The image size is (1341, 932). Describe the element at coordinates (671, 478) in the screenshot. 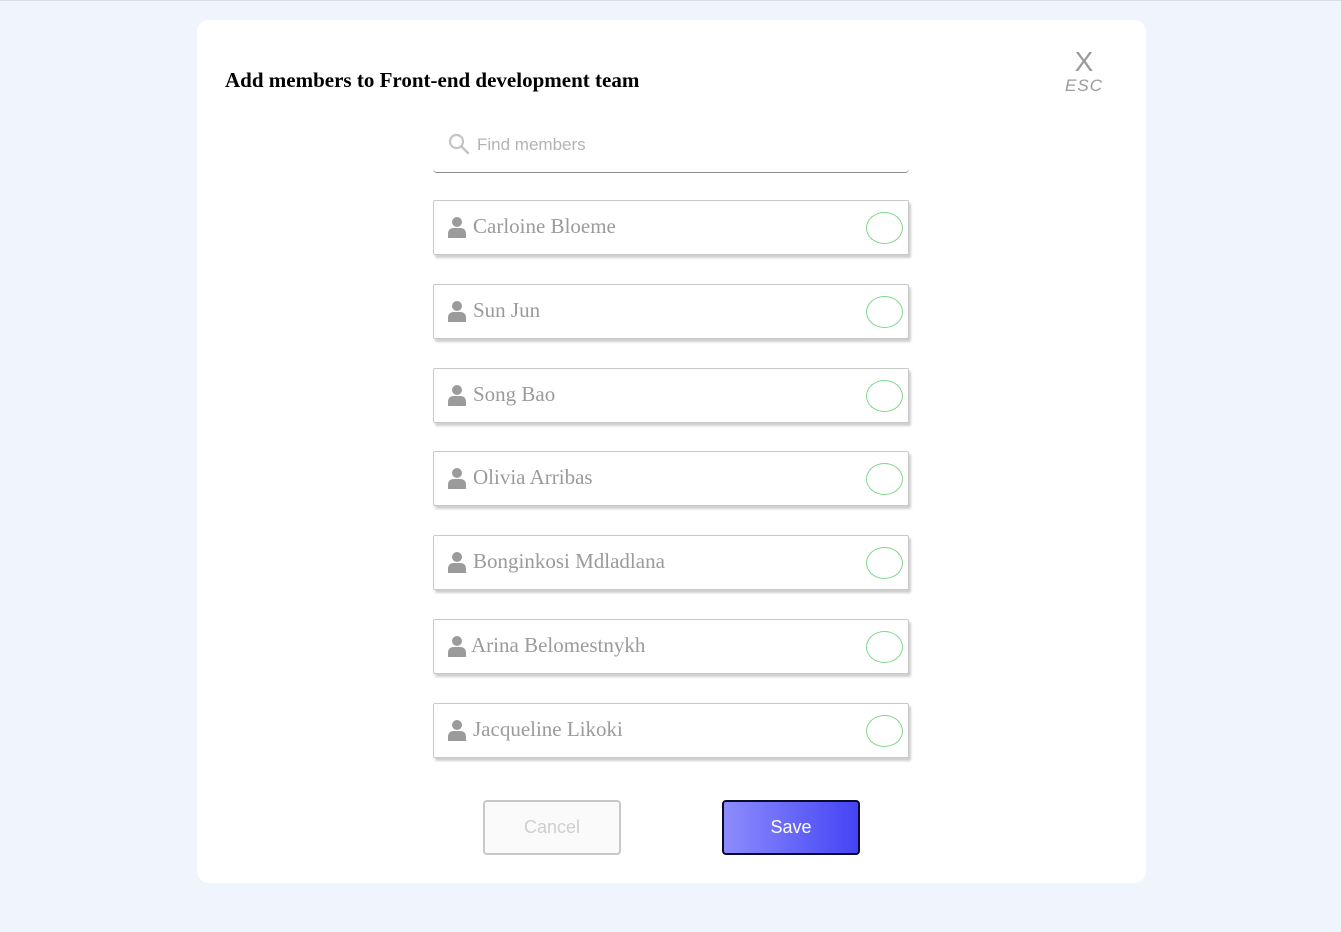

I see `member-row-olivia-arribas: Olivia Arribas` at that location.